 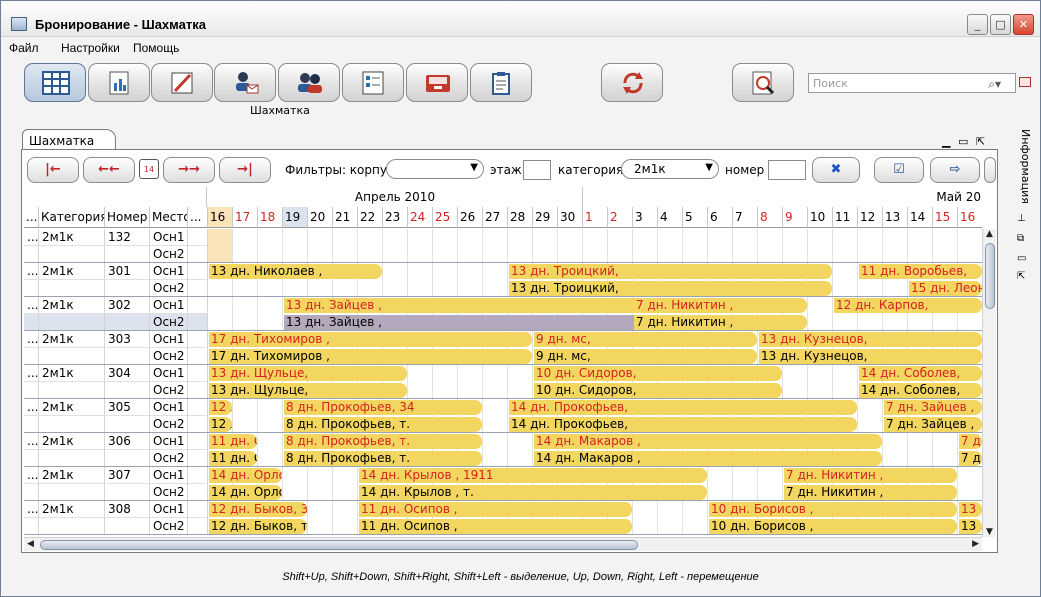 I want to click on number-input, so click(x=787, y=170).